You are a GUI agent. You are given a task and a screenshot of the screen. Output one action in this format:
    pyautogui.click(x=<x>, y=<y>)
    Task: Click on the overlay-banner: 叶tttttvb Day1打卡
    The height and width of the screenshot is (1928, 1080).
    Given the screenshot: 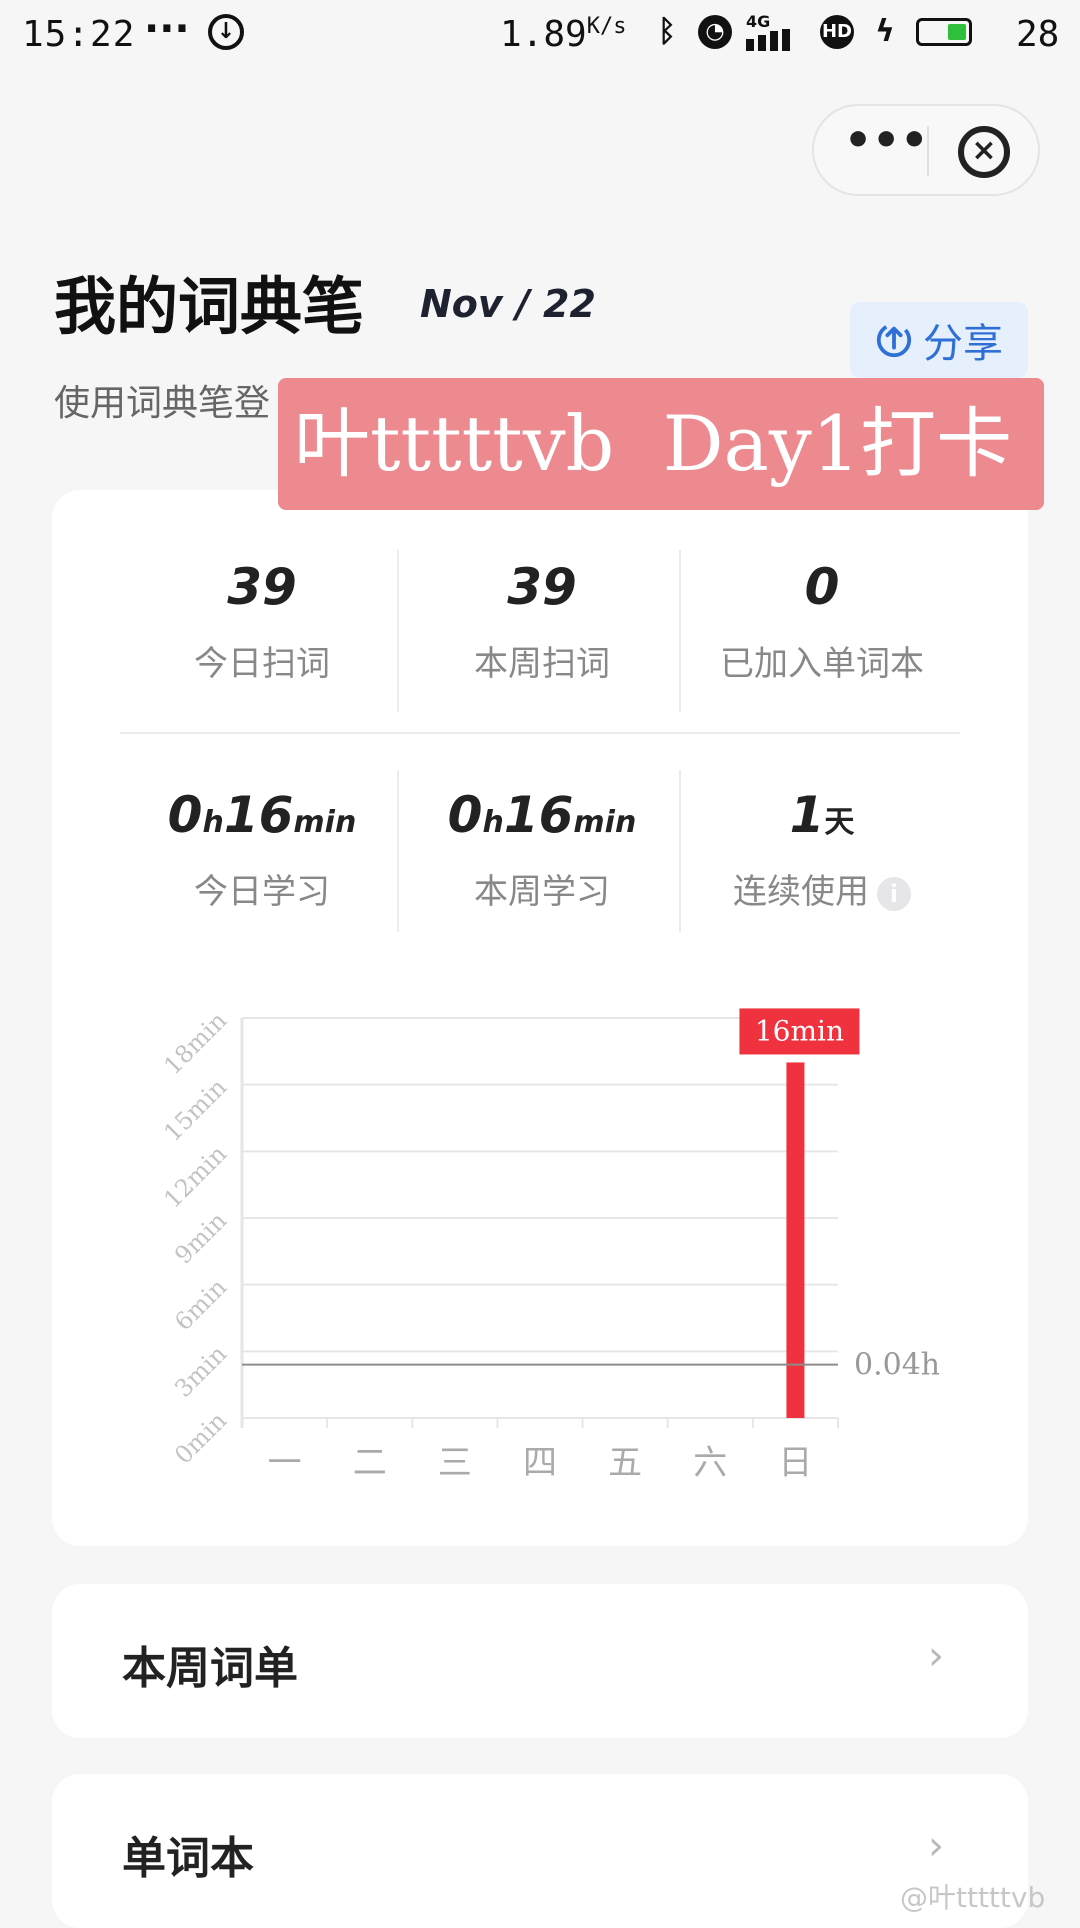 What is the action you would take?
    pyautogui.click(x=661, y=444)
    